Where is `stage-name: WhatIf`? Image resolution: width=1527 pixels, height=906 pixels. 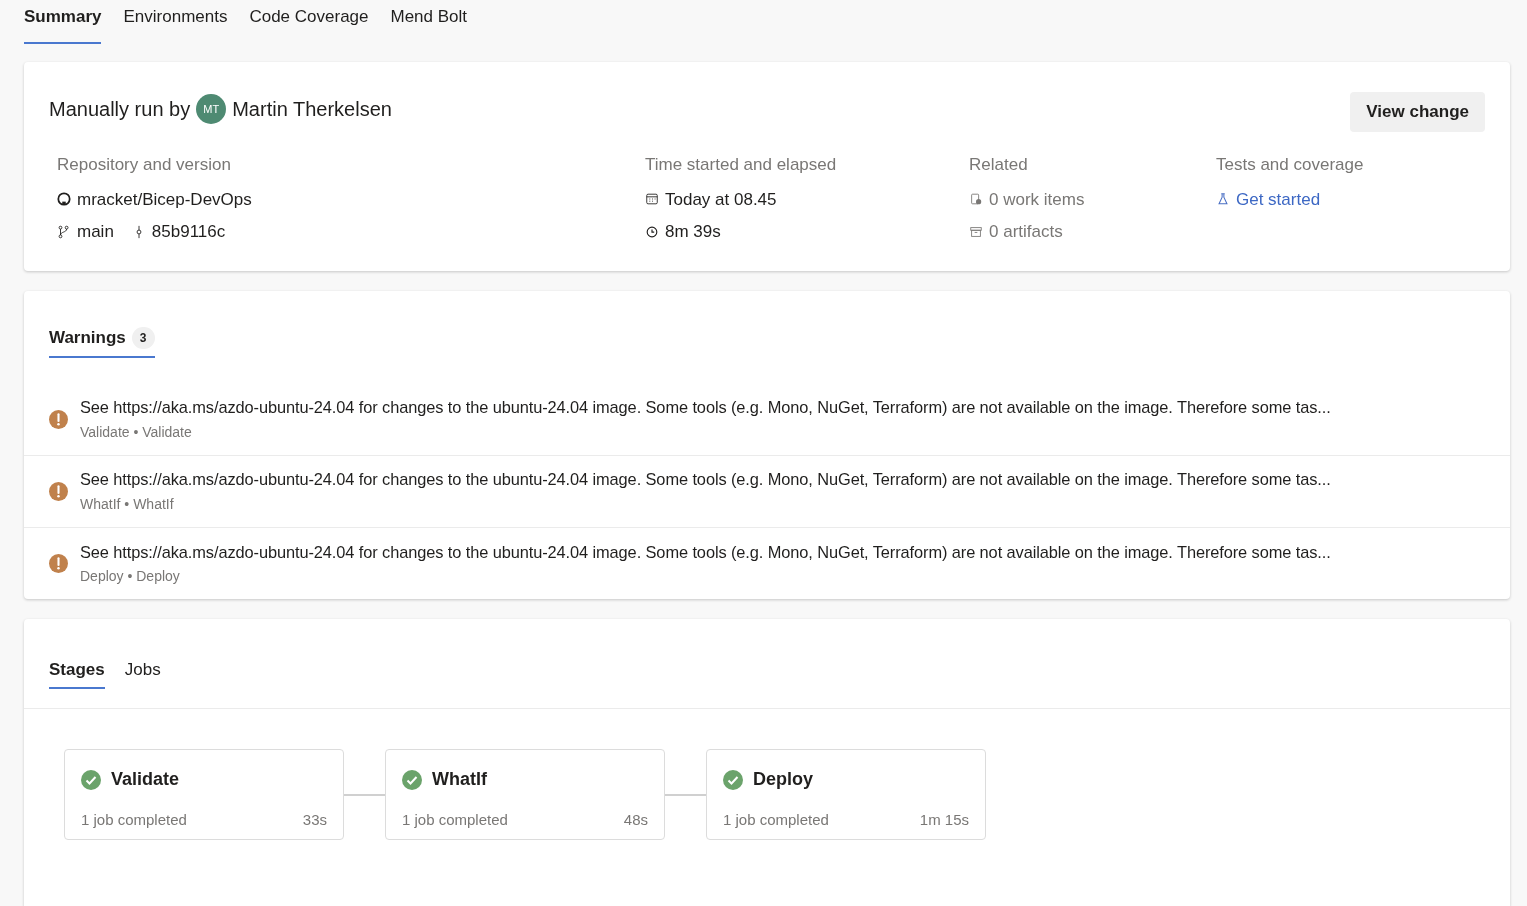 stage-name: WhatIf is located at coordinates (459, 779).